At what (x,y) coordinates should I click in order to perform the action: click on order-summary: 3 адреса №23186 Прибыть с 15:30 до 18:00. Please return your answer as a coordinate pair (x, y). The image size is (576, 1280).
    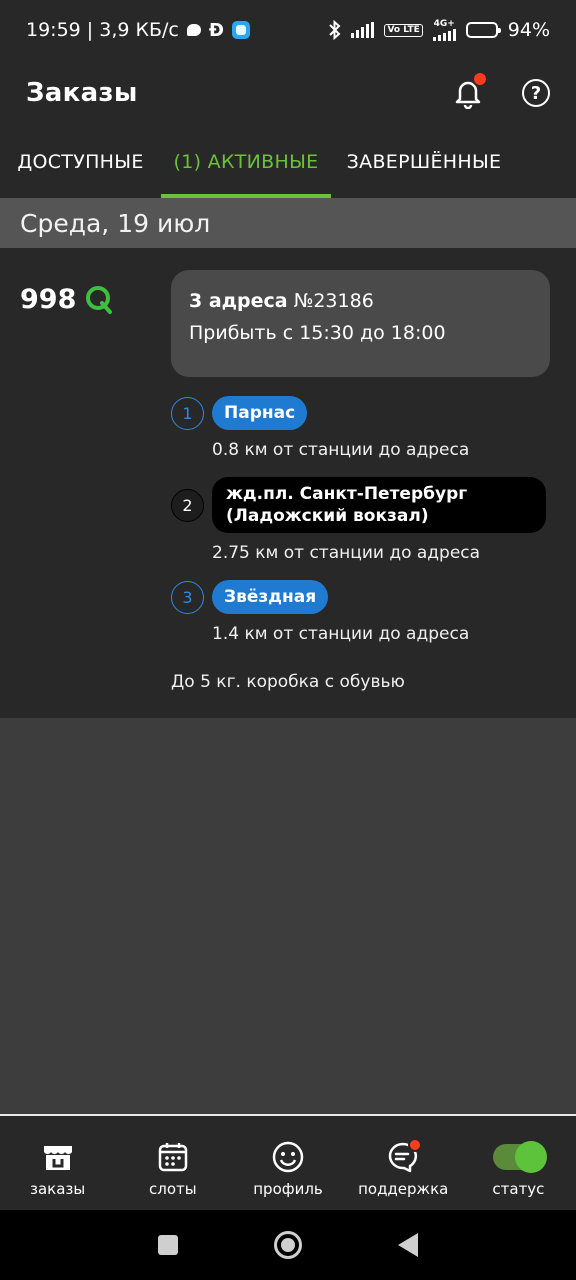
    Looking at the image, I should click on (360, 323).